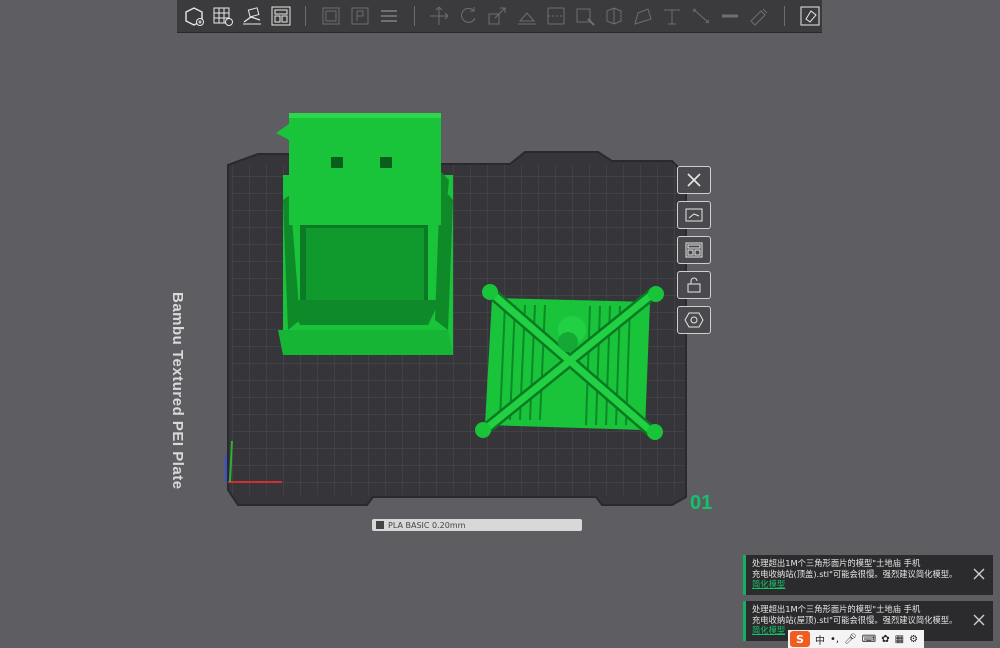 This screenshot has width=1000, height=648. Describe the element at coordinates (584, 16) in the screenshot. I see `support-paint-icon` at that location.